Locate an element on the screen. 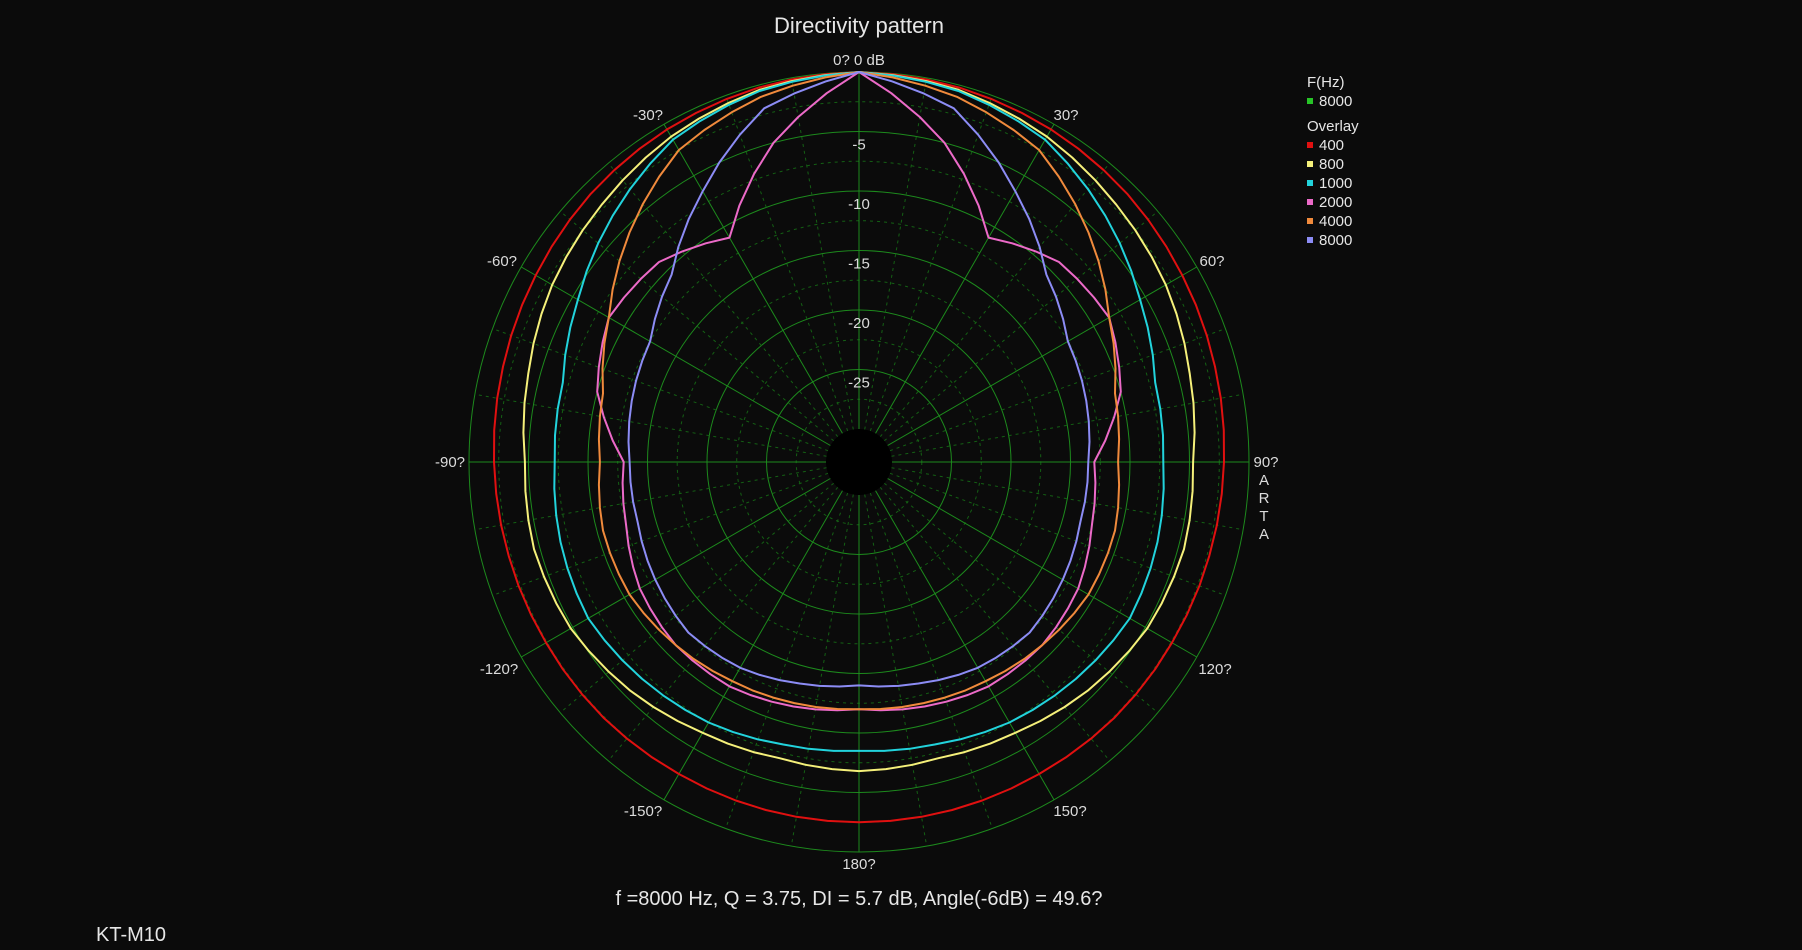 This screenshot has height=950, width=1802. angle-label: -60? is located at coordinates (502, 261).